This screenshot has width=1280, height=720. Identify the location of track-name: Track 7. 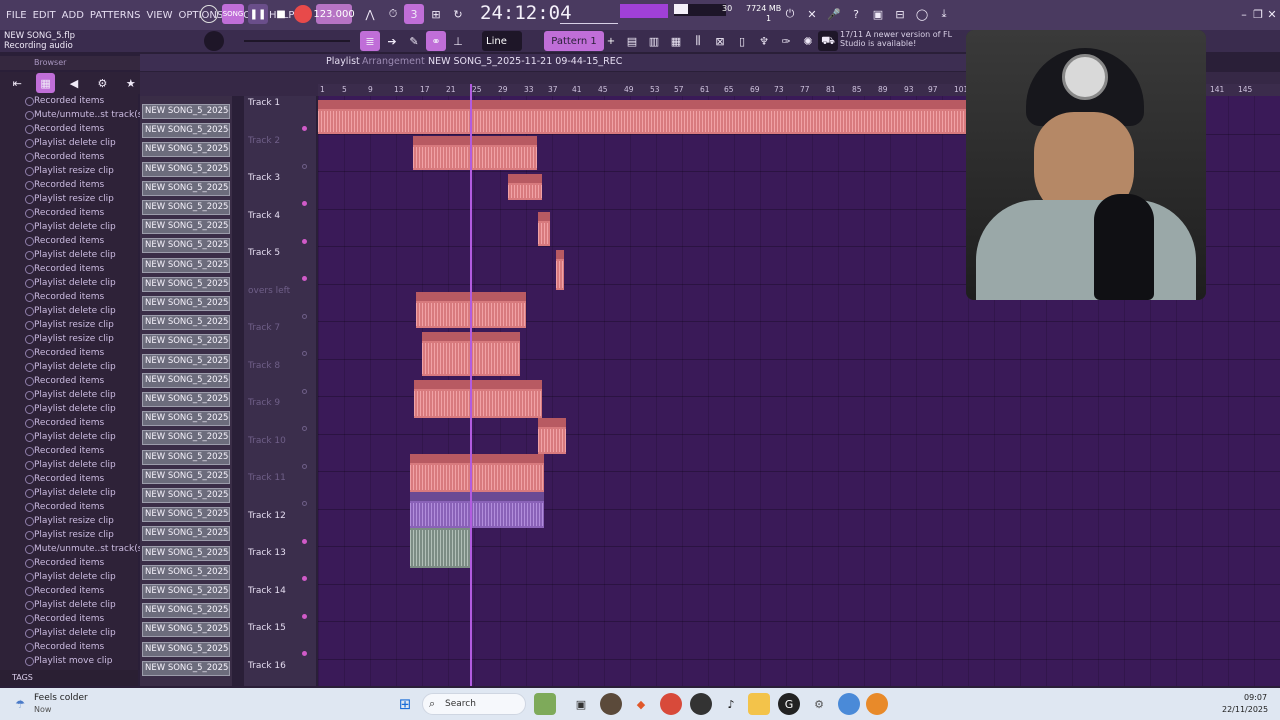
(264, 328).